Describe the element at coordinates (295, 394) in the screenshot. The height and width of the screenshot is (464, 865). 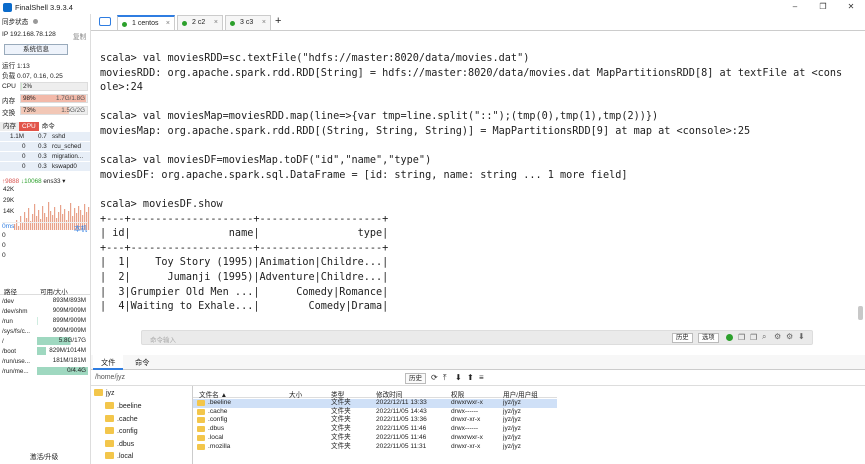
I see `column-size: 大小` at that location.